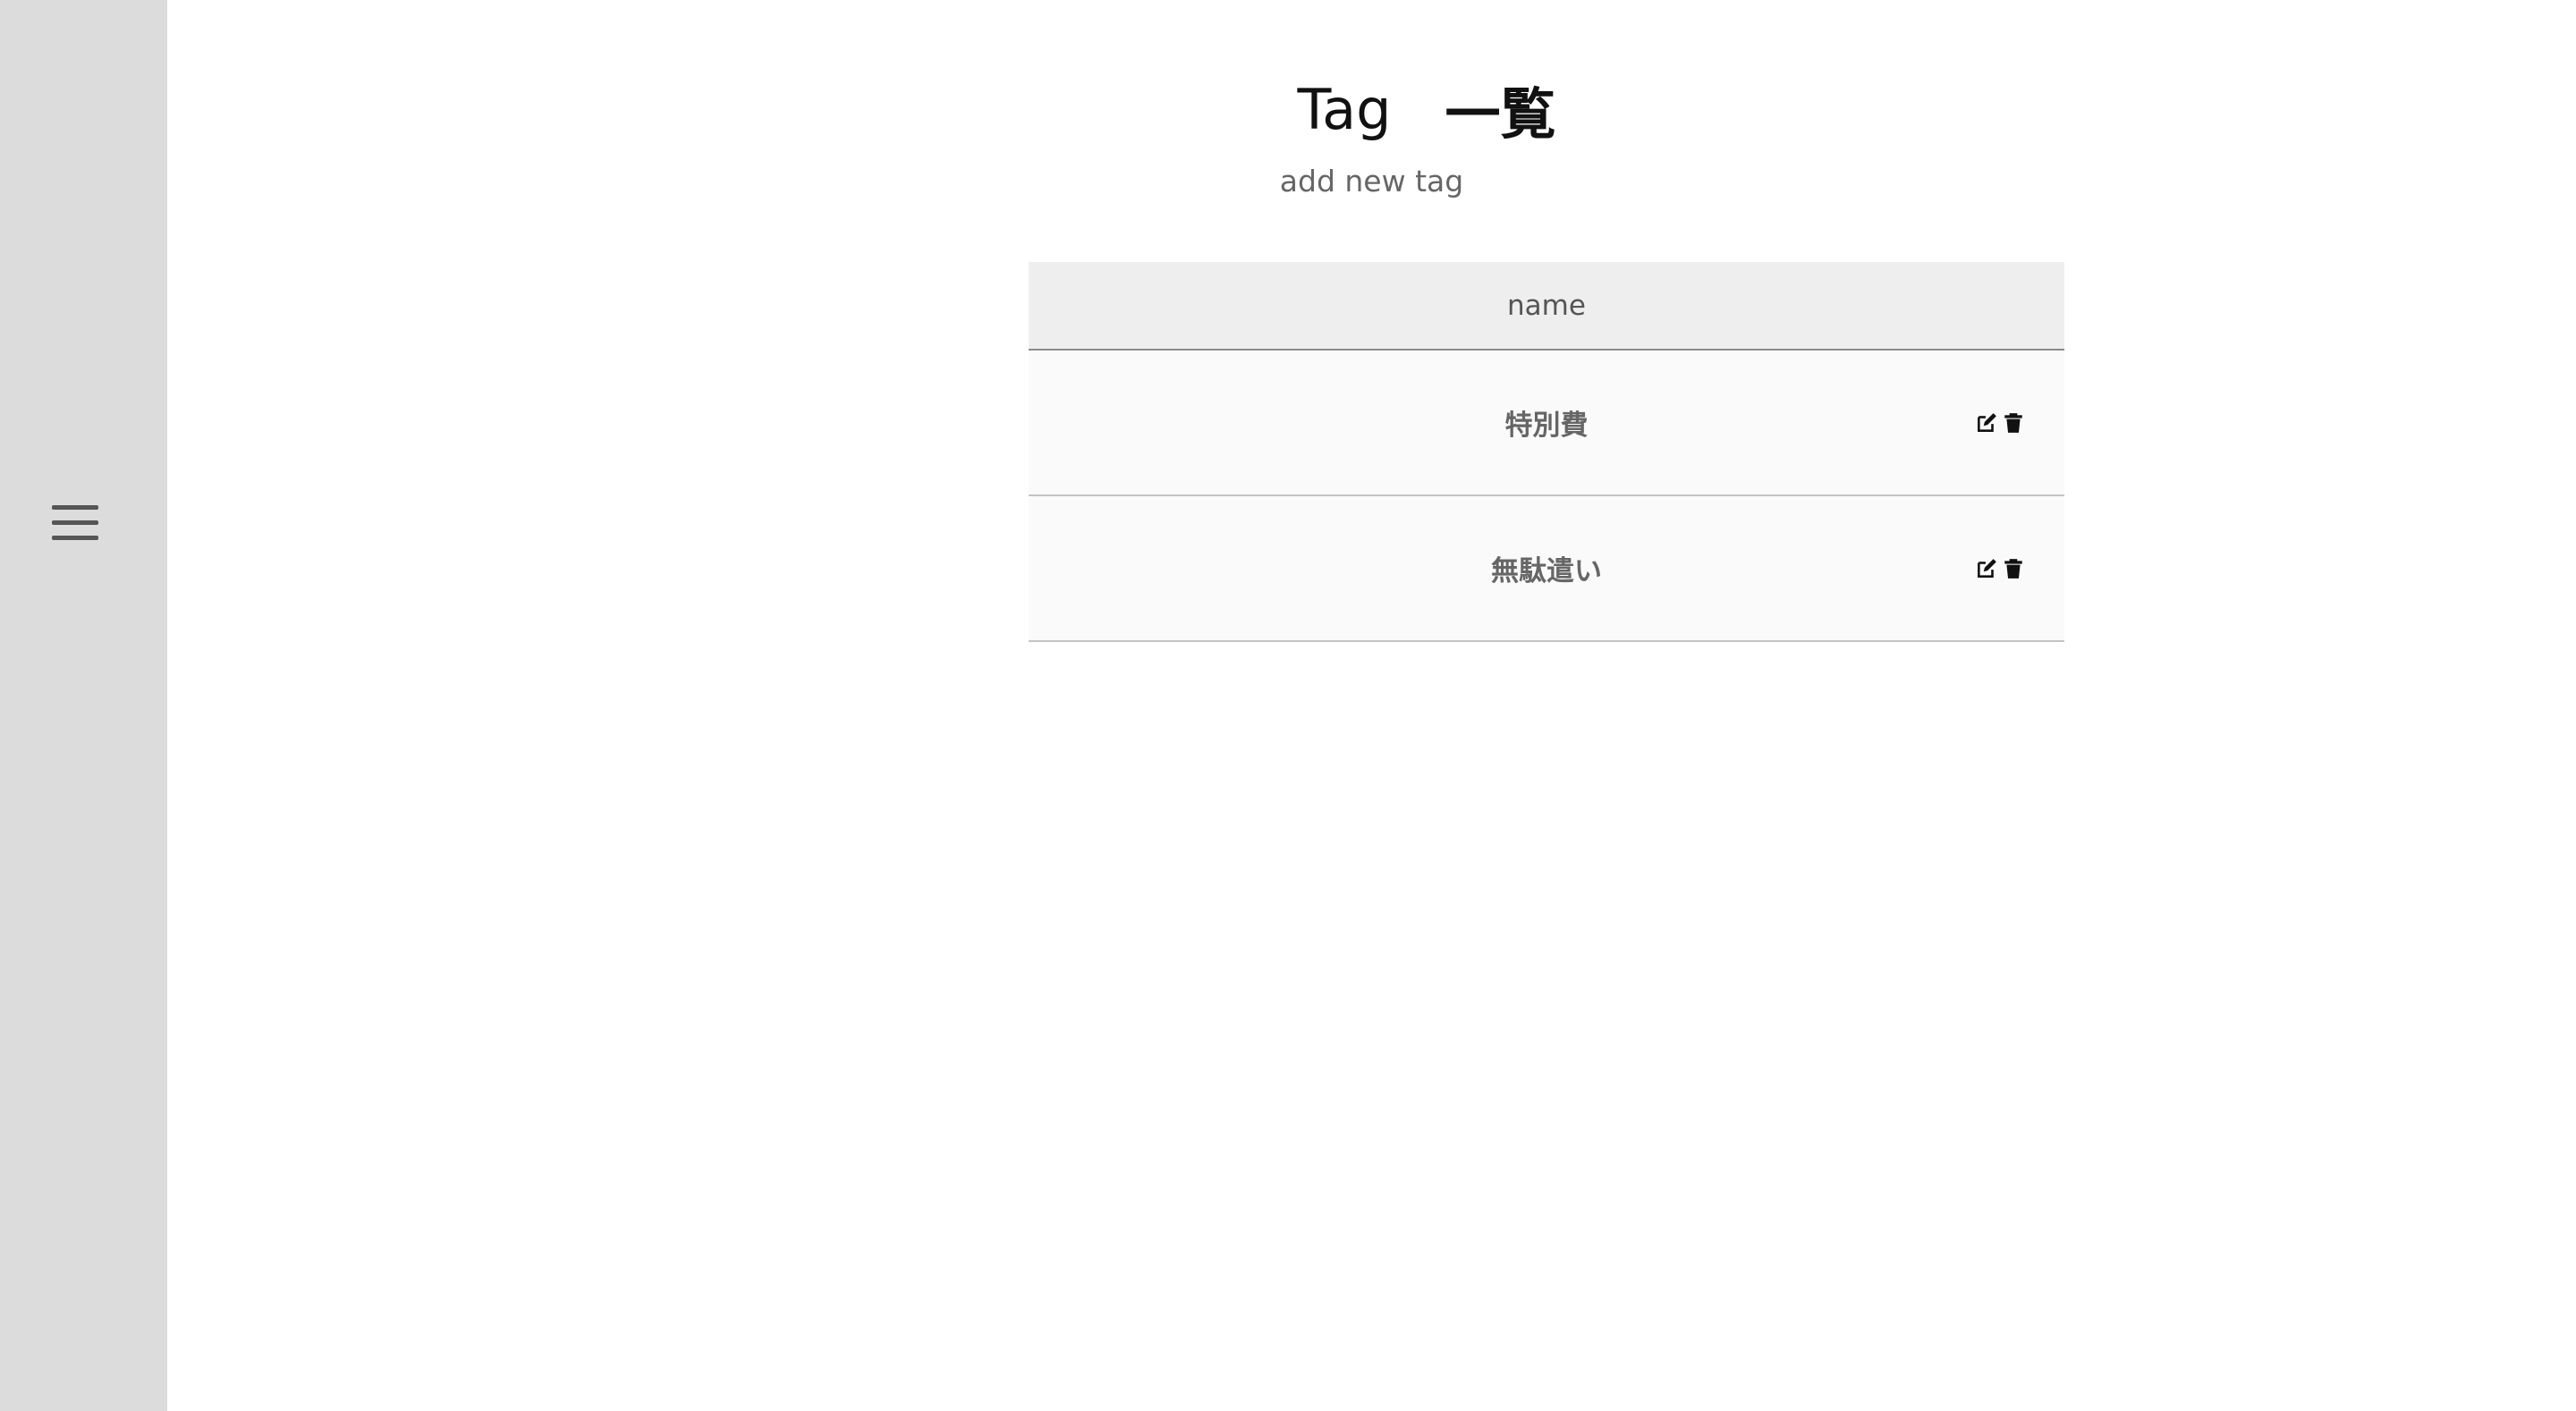 Image resolution: width=2576 pixels, height=1411 pixels. I want to click on tag-table: name 特別費 無駄遣い, so click(1546, 452).